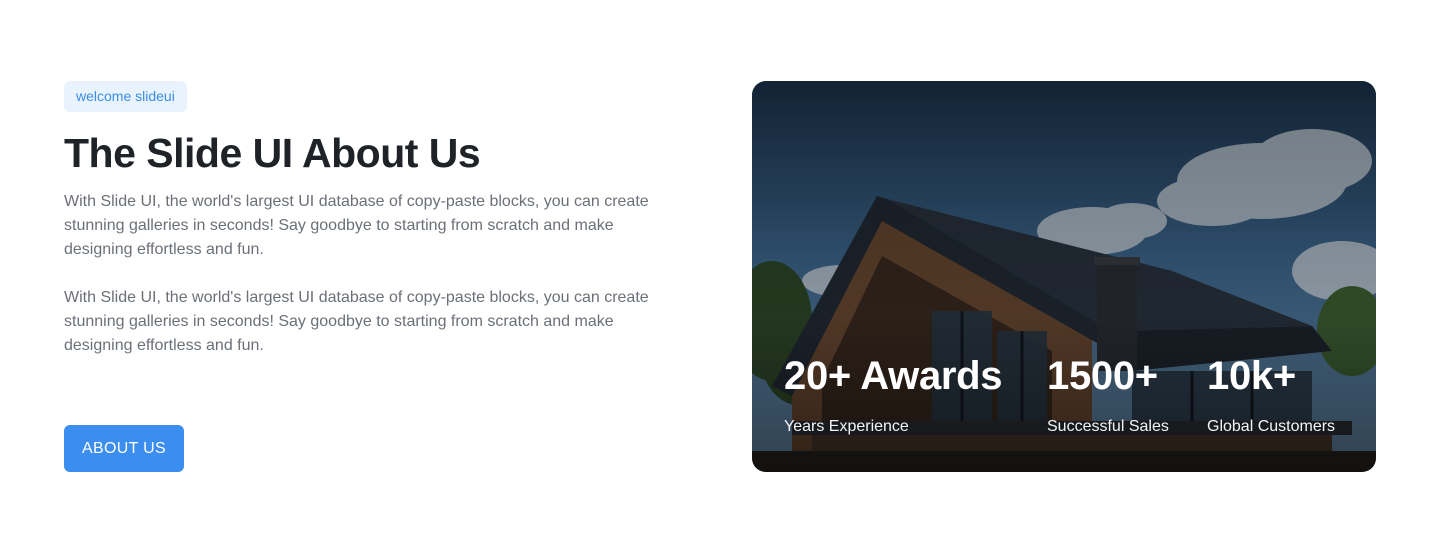  Describe the element at coordinates (272, 153) in the screenshot. I see `page-title: The Slide UI About Us` at that location.